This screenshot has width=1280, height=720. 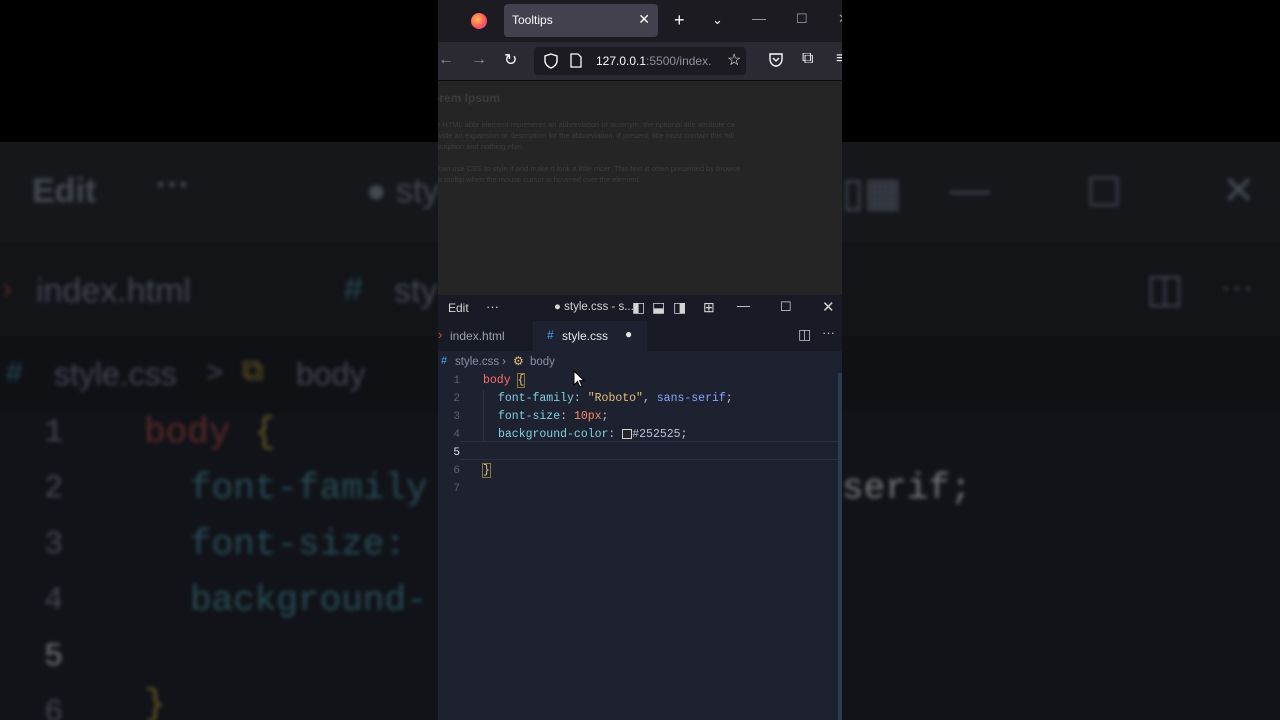 I want to click on symbol-icon: ⚙, so click(x=518, y=361).